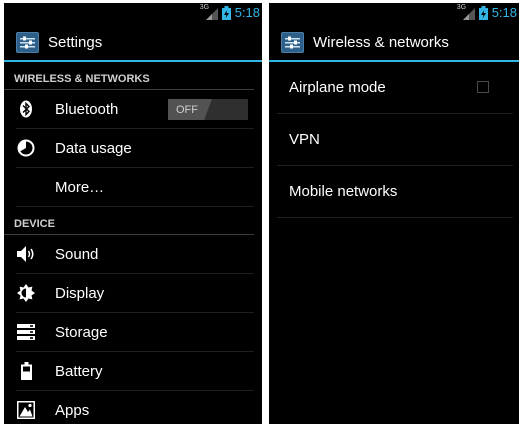 This screenshot has width=520, height=427. What do you see at coordinates (190, 109) in the screenshot?
I see `toggle-state: OFF` at bounding box center [190, 109].